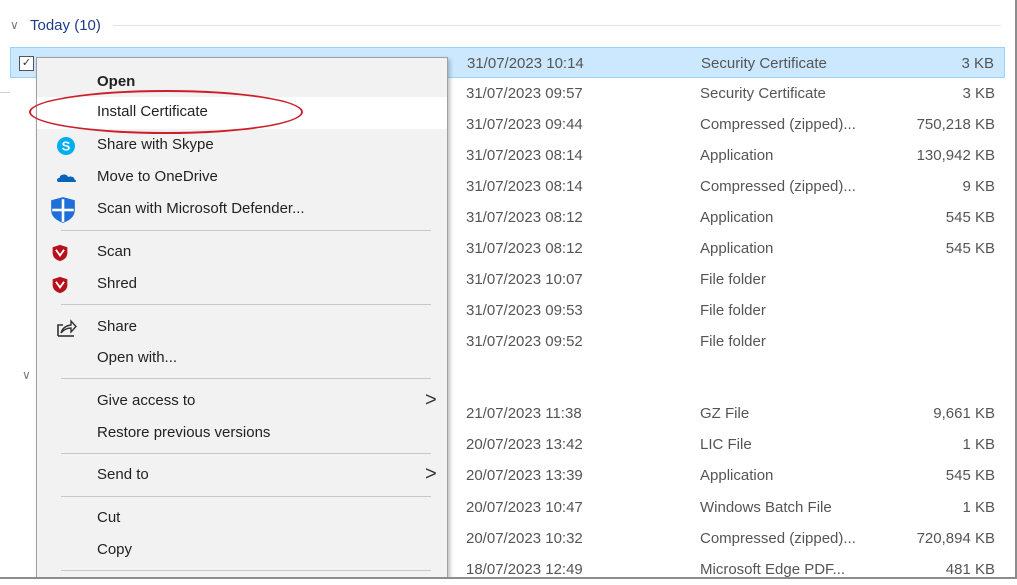 This screenshot has width=1017, height=585. Describe the element at coordinates (524, 476) in the screenshot. I see `file-date: 20/07/2023 13:39` at that location.